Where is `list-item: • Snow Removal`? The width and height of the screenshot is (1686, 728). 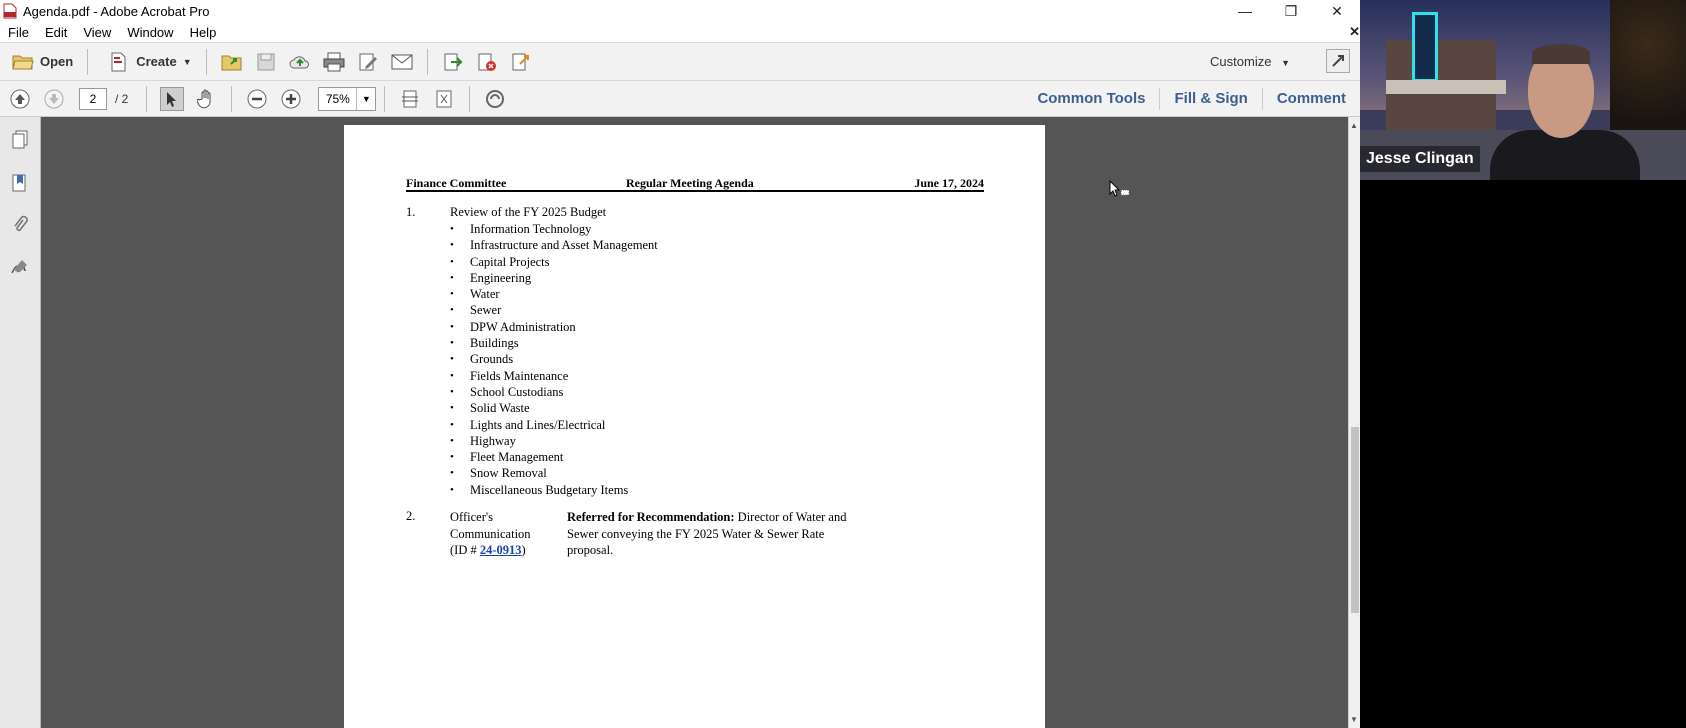 list-item: • Snow Removal is located at coordinates (498, 473).